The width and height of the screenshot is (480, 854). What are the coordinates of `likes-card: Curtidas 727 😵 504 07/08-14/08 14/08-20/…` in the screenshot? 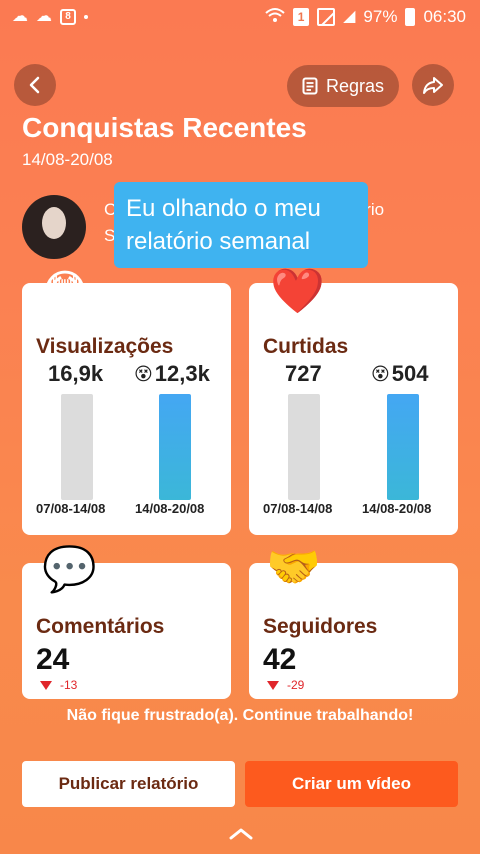 It's located at (353, 409).